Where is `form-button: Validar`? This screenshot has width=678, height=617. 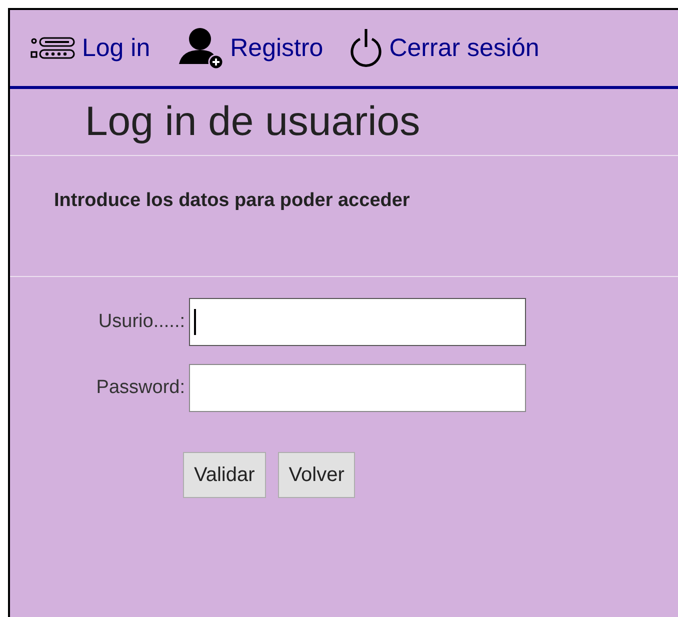
form-button: Validar is located at coordinates (224, 475).